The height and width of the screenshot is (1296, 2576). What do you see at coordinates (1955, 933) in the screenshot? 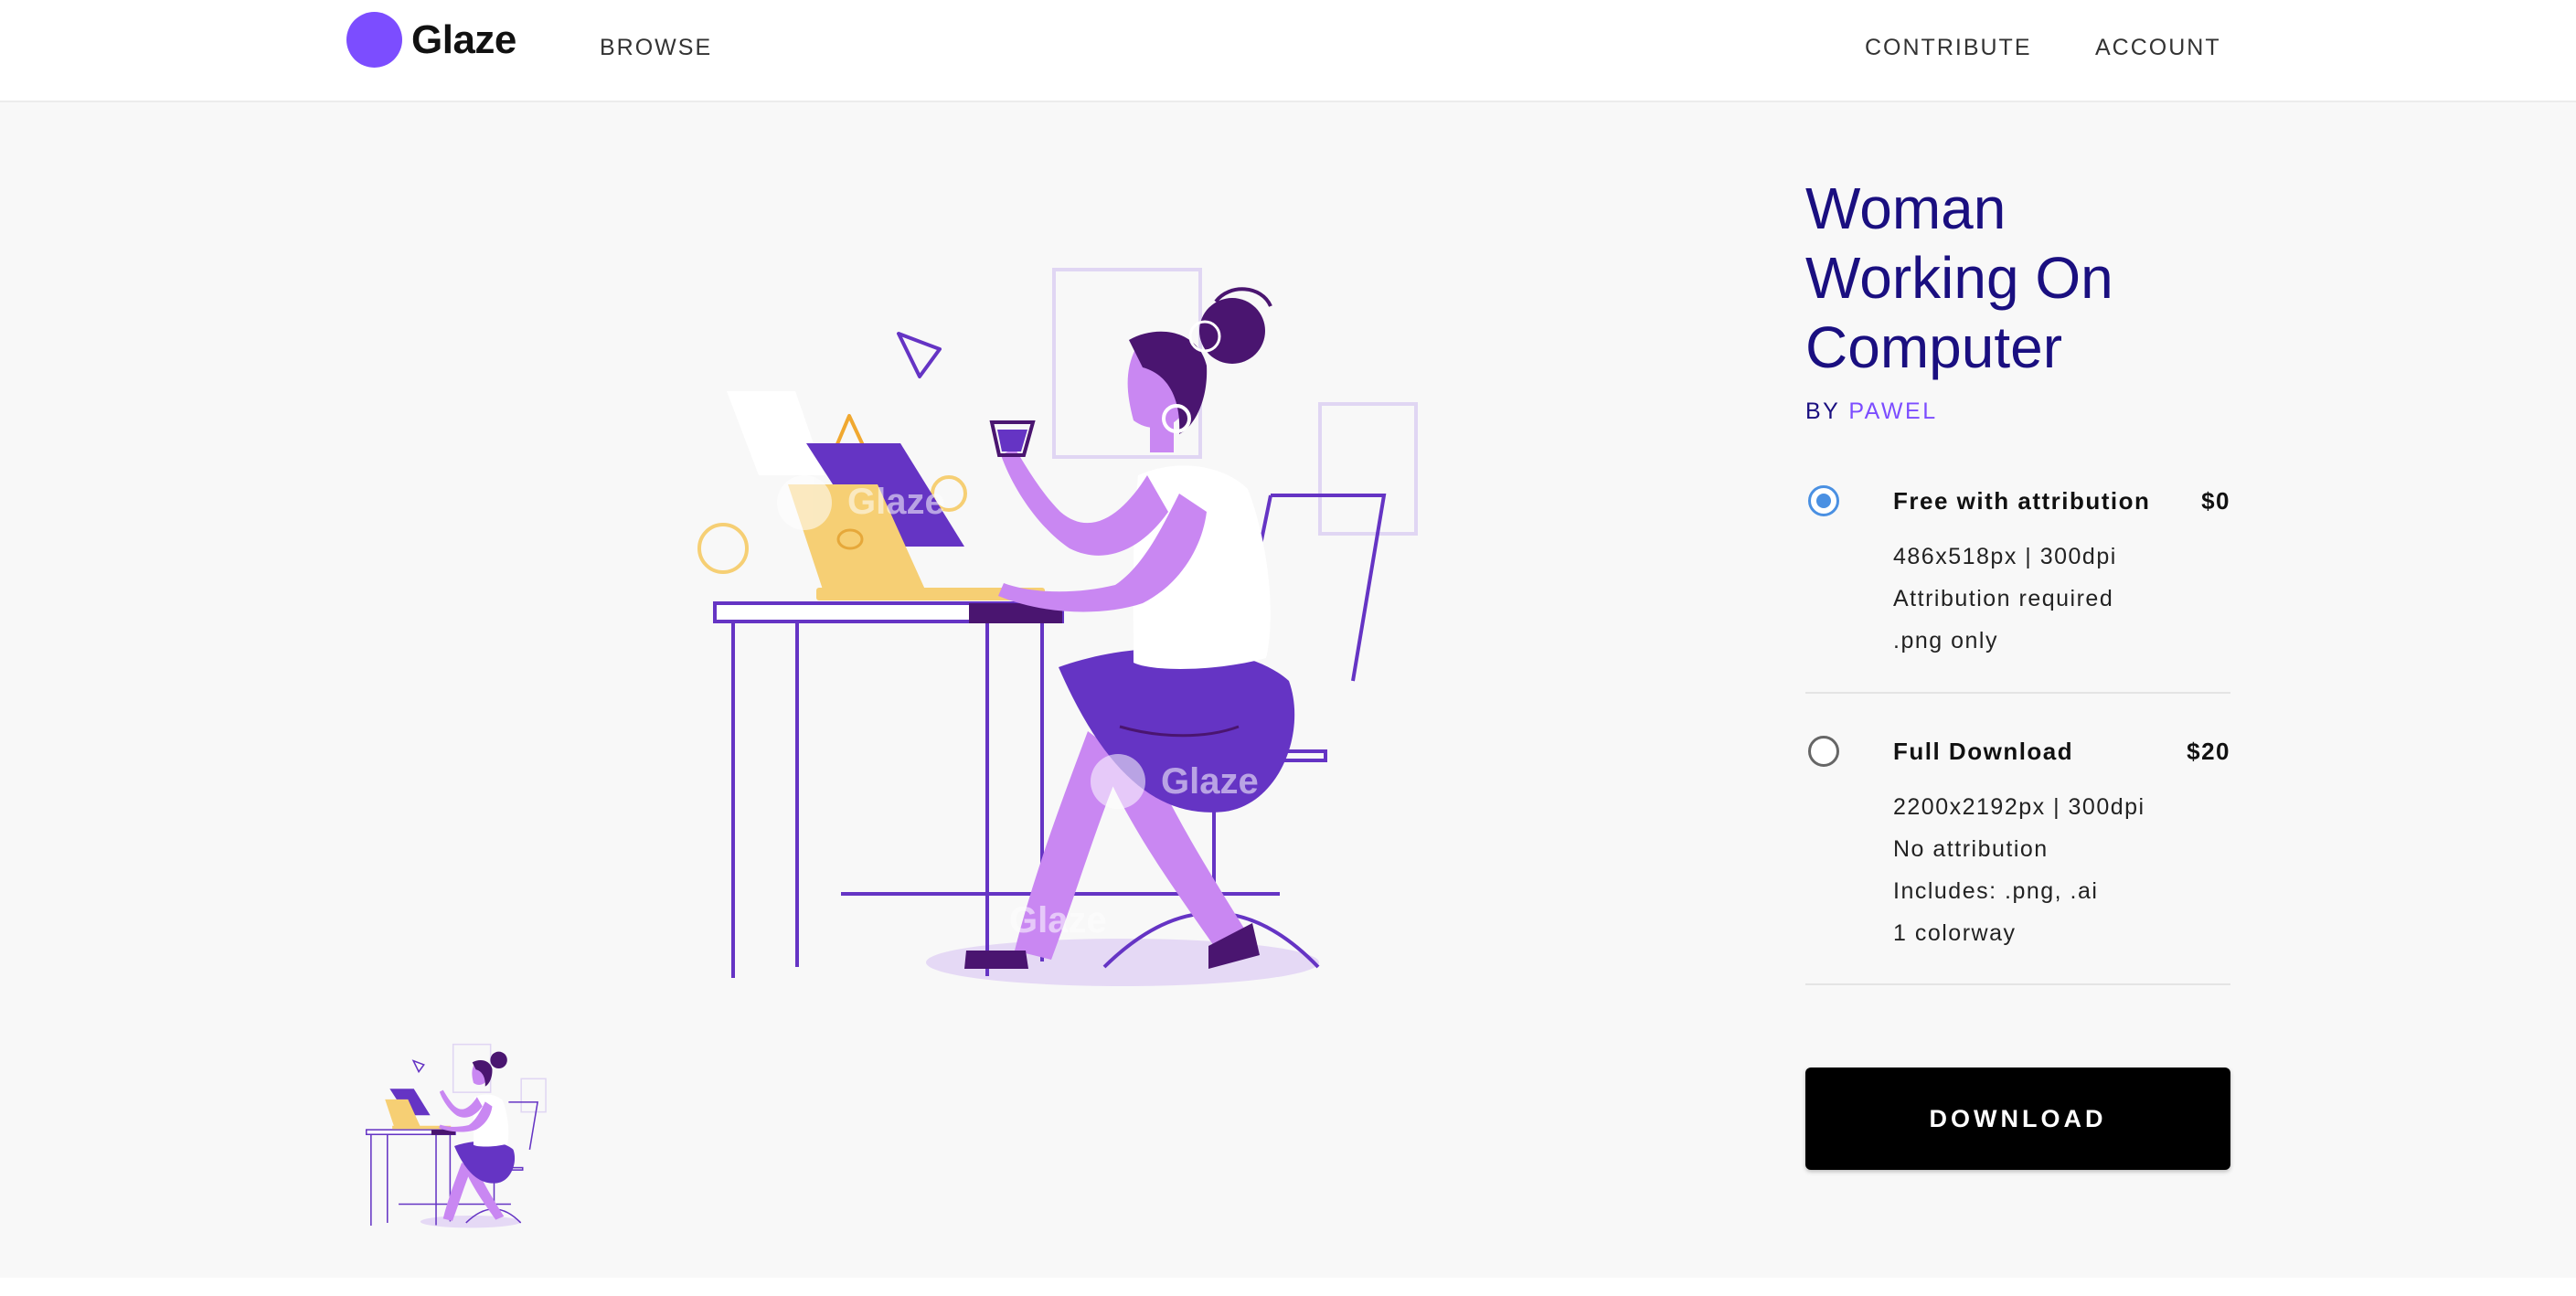
I see `option-detail: 1 colorway` at bounding box center [1955, 933].